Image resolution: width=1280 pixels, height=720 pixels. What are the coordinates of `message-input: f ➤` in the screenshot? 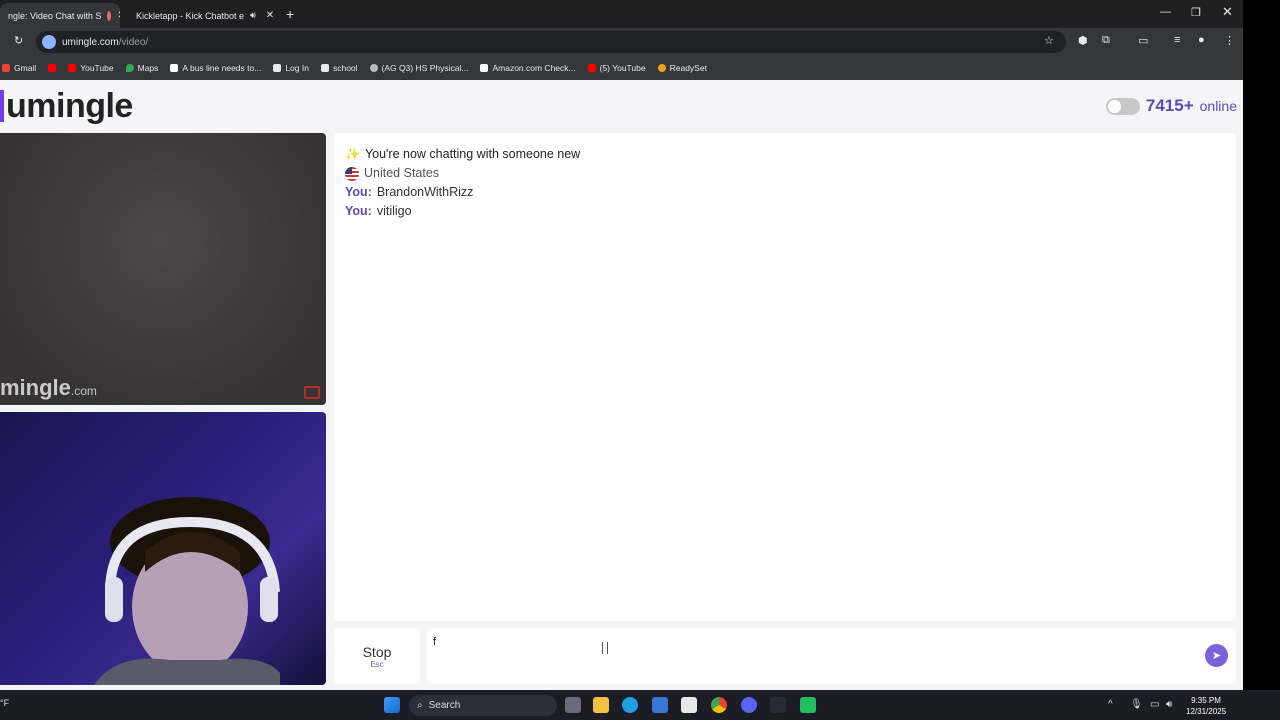 It's located at (831, 656).